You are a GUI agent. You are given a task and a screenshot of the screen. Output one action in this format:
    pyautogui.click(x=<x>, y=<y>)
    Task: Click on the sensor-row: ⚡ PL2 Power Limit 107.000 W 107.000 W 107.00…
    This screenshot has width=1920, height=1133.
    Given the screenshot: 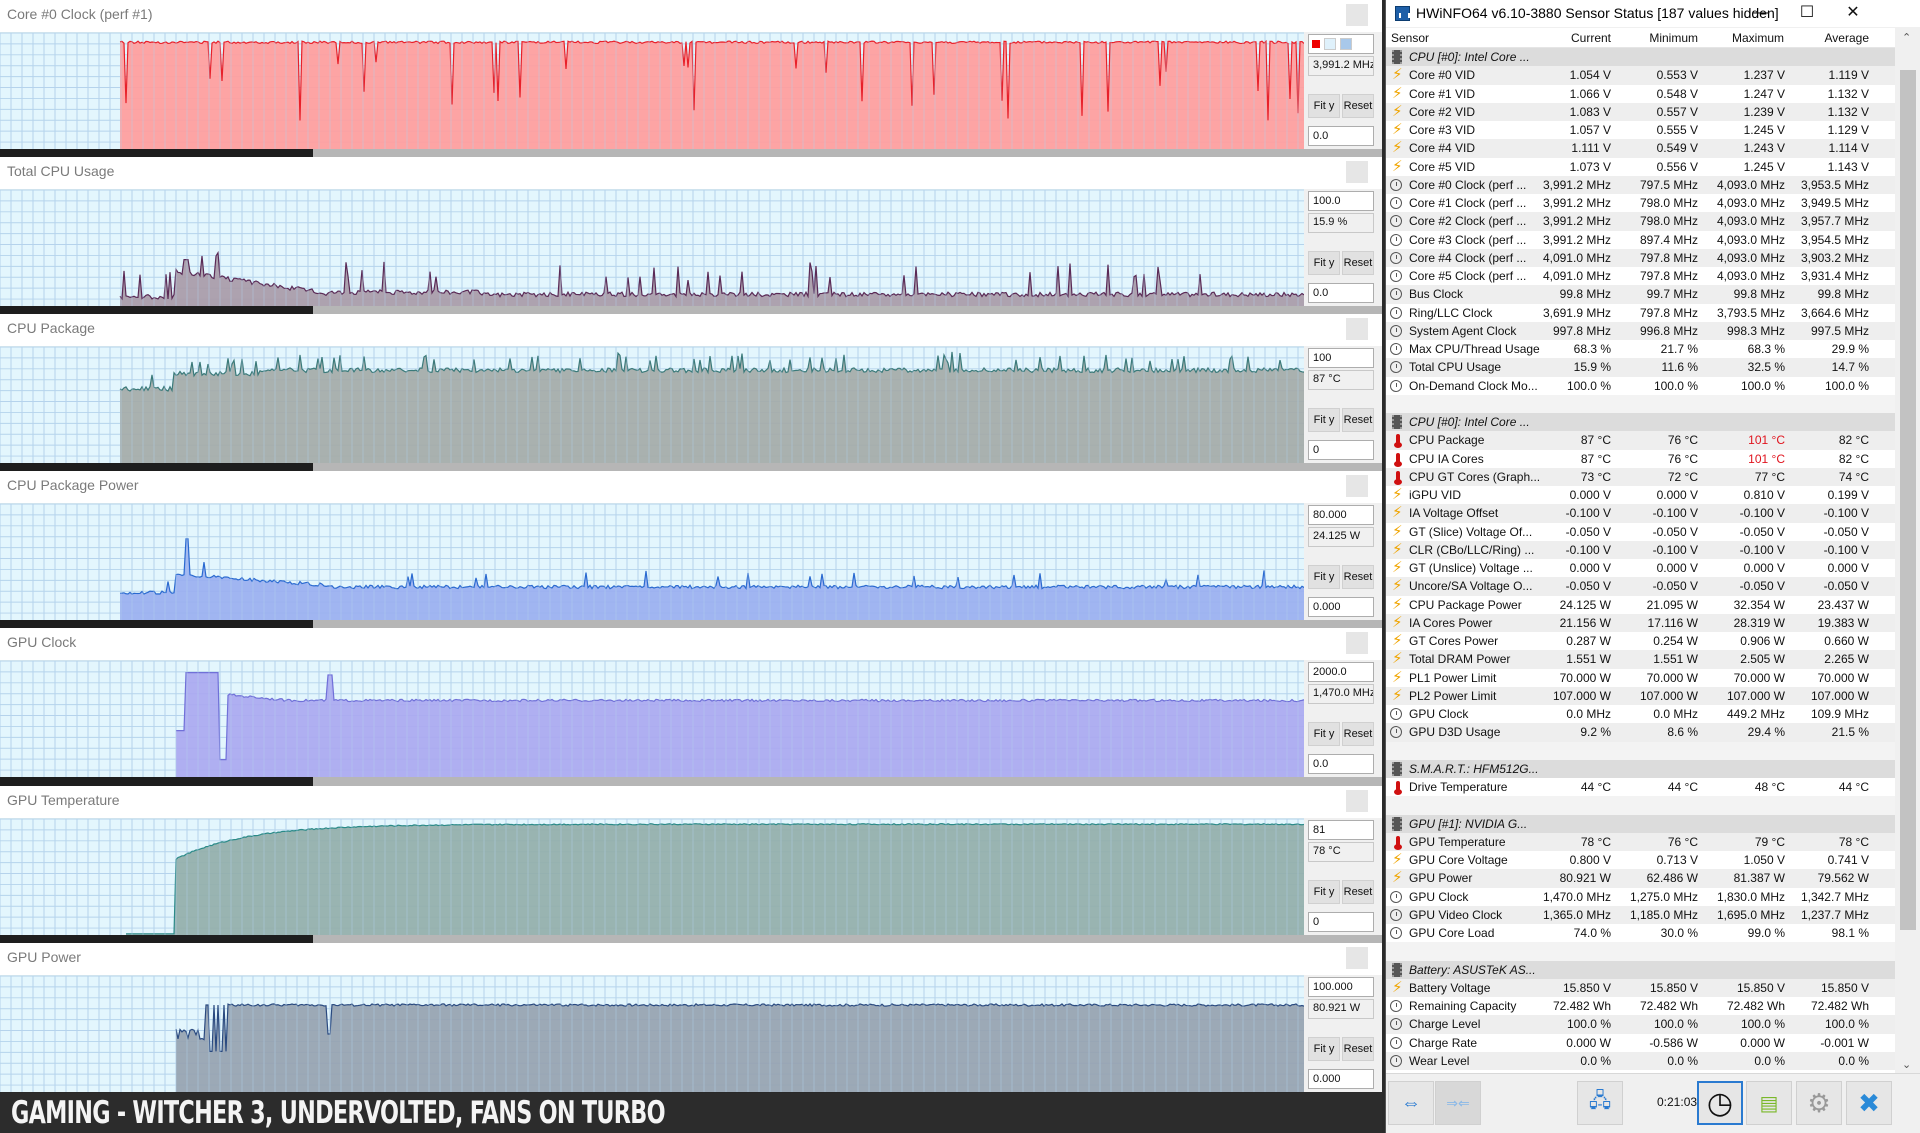 What is the action you would take?
    pyautogui.click(x=1640, y=695)
    